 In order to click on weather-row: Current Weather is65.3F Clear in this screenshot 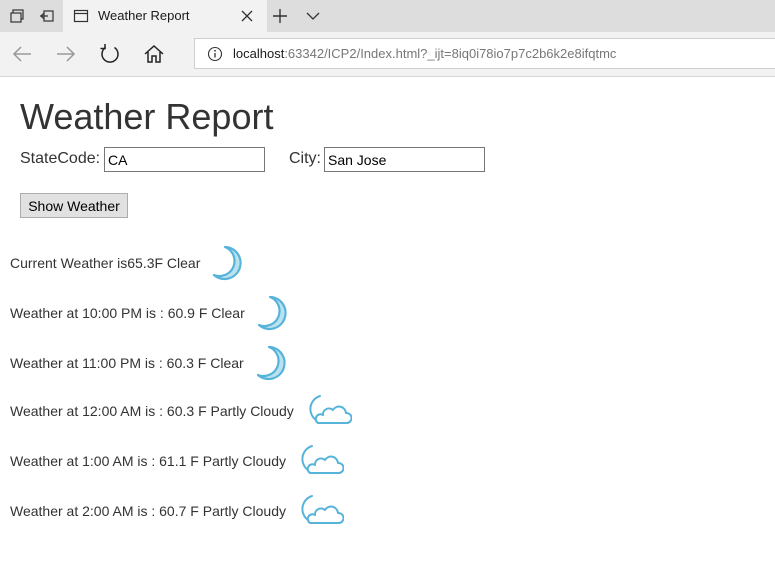, I will do `click(129, 263)`.